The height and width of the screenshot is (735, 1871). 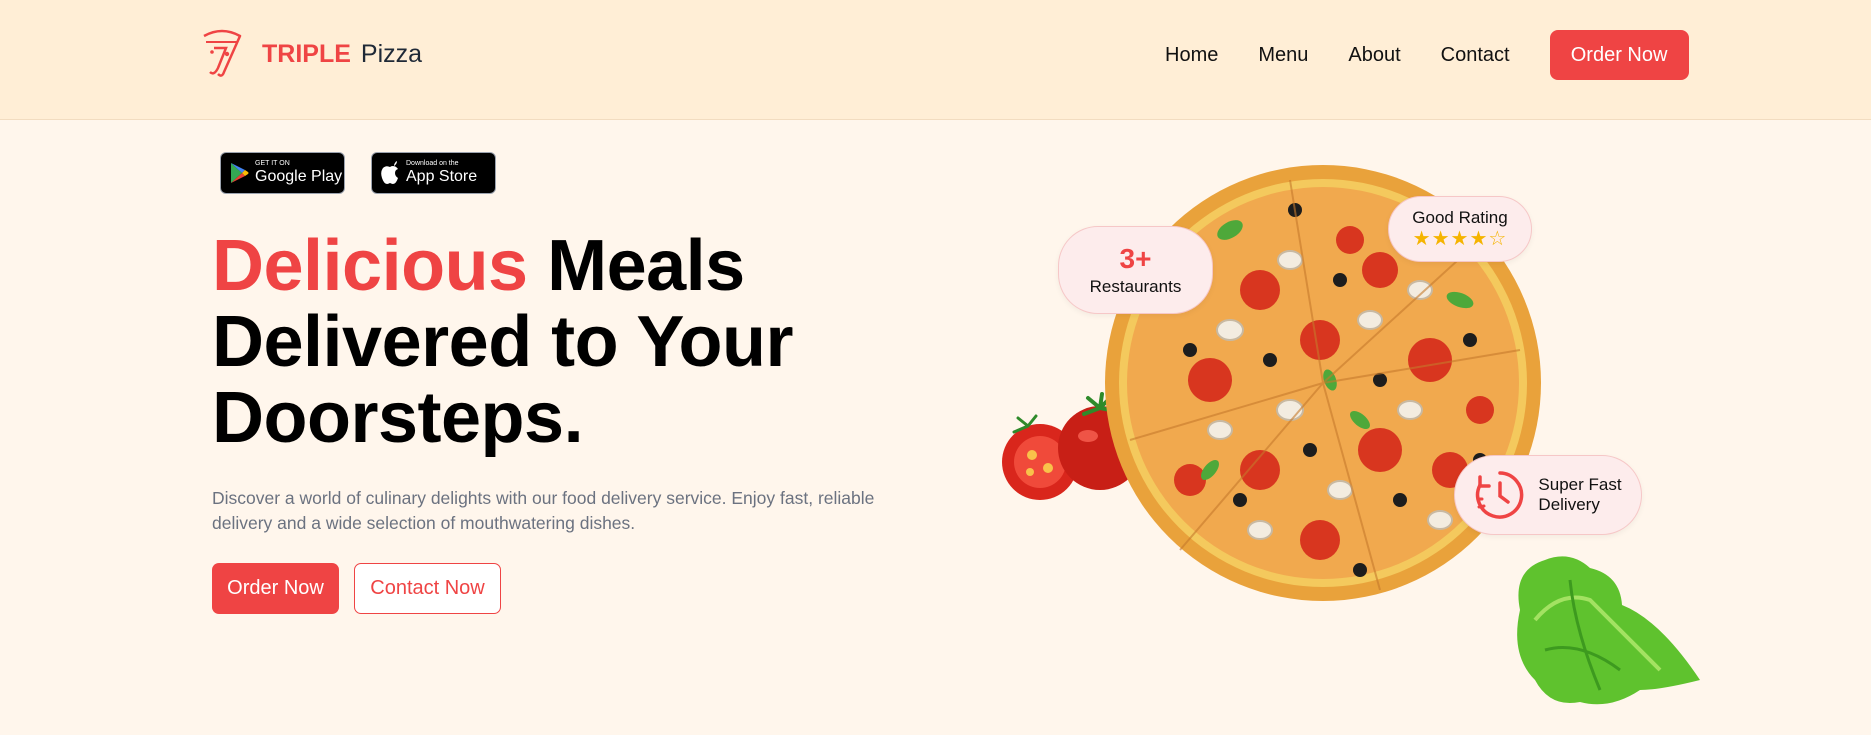 I want to click on brand-logo: TRIPLE Pizza, so click(x=311, y=54).